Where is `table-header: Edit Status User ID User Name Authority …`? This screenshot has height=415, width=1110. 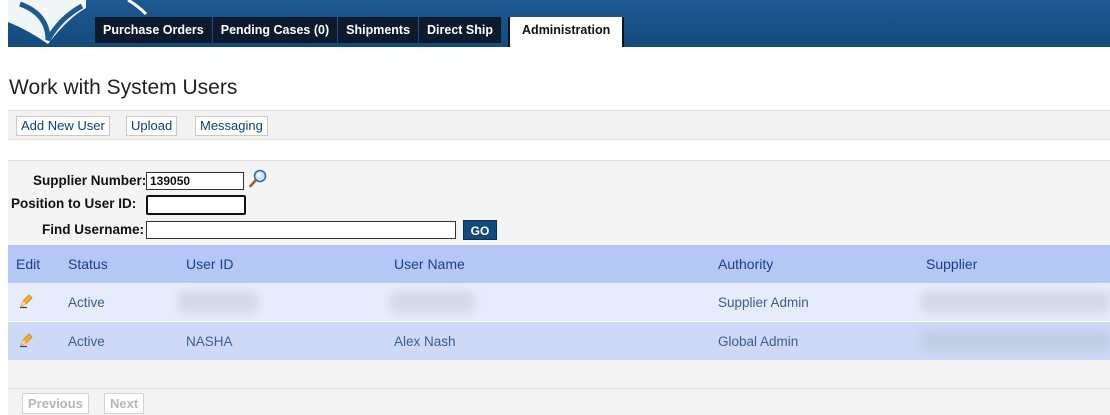 table-header: Edit Status User ID User Name Authority … is located at coordinates (559, 264).